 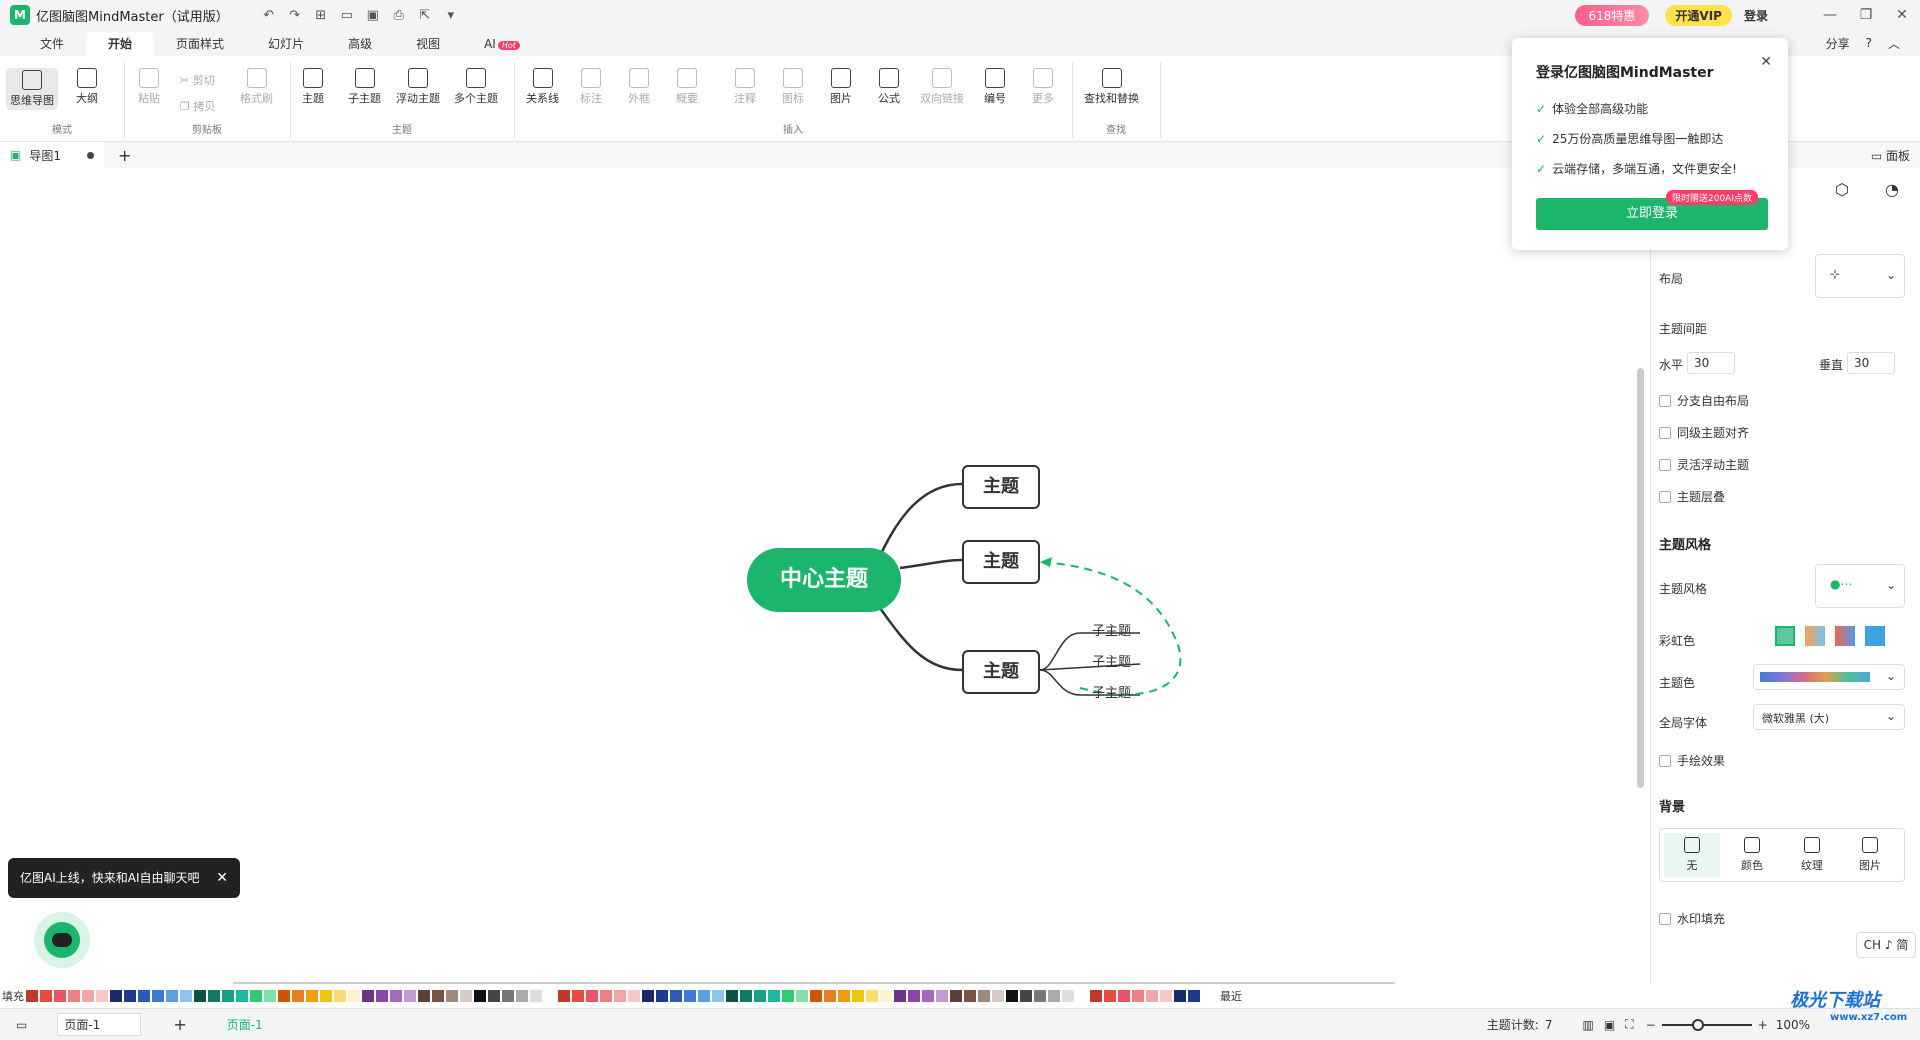 I want to click on ai-tooltip-close-icon: ✕, so click(x=222, y=878).